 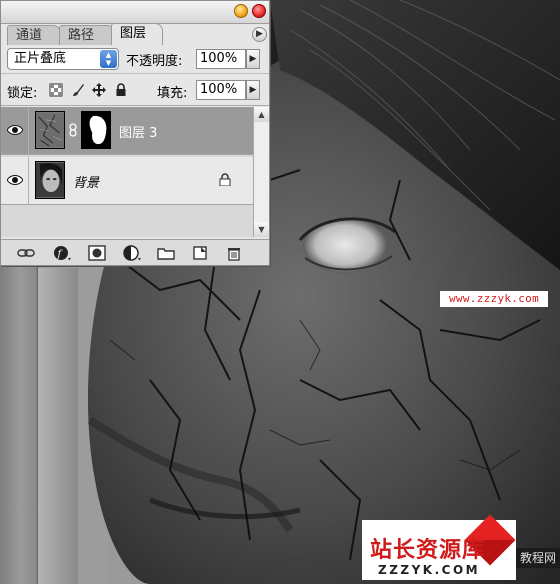 I want to click on lock-pixels-brush-icon, so click(x=78, y=90).